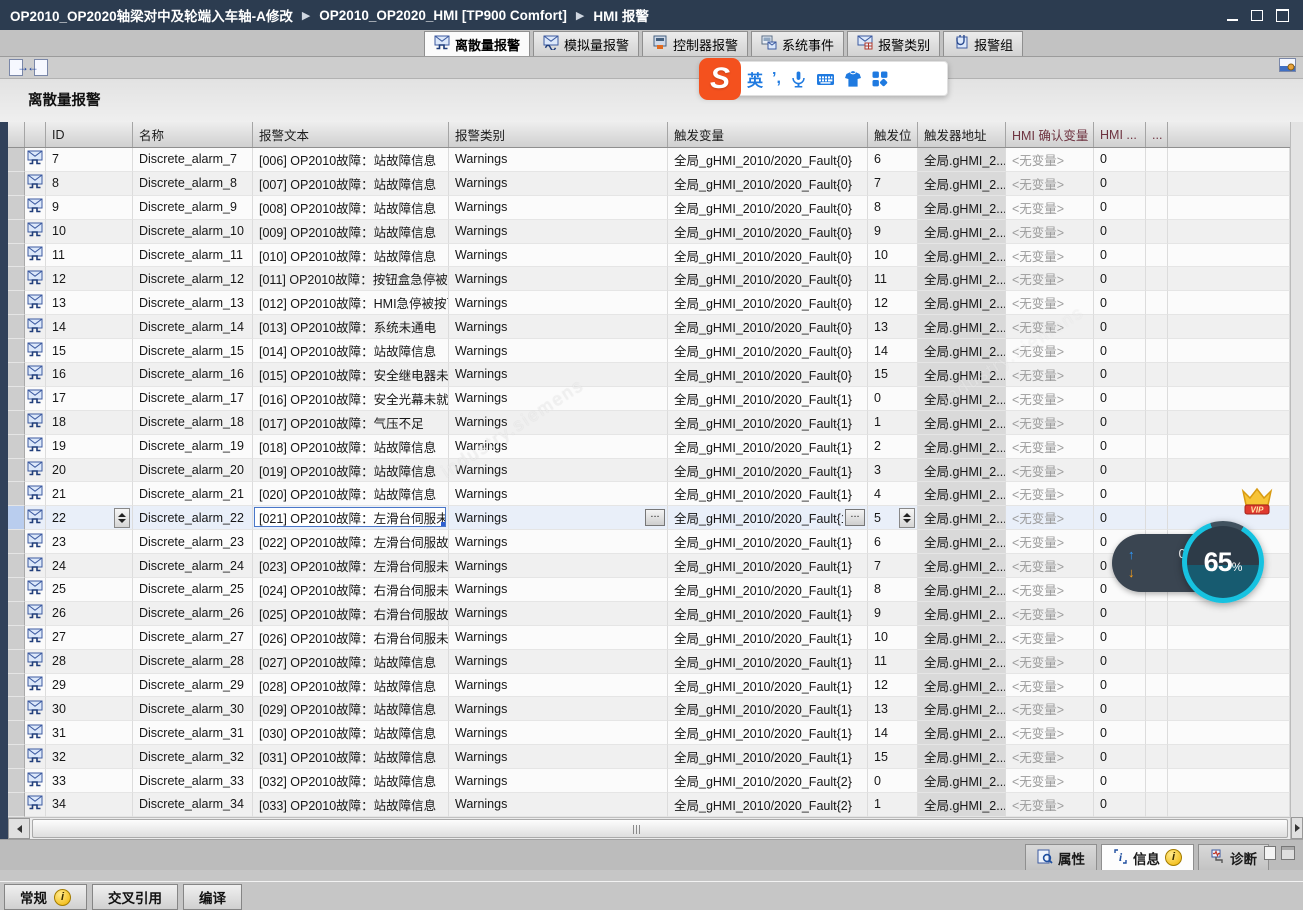 The image size is (1303, 910). Describe the element at coordinates (35, 134) in the screenshot. I see `column-header-blank` at that location.